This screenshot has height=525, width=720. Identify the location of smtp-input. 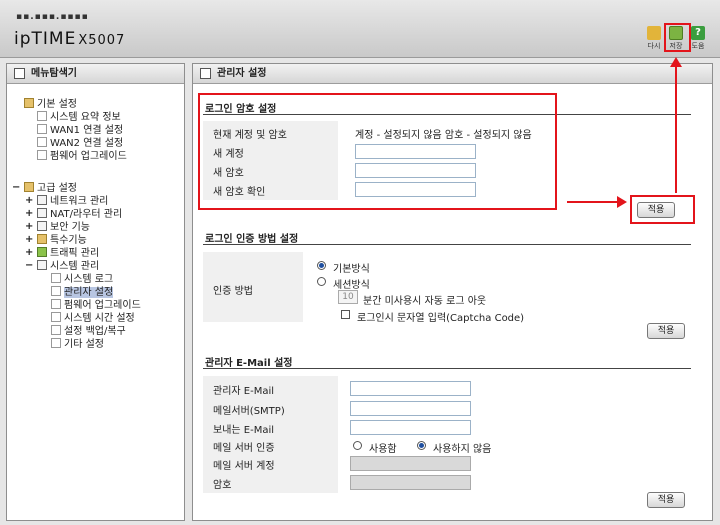
(410, 408).